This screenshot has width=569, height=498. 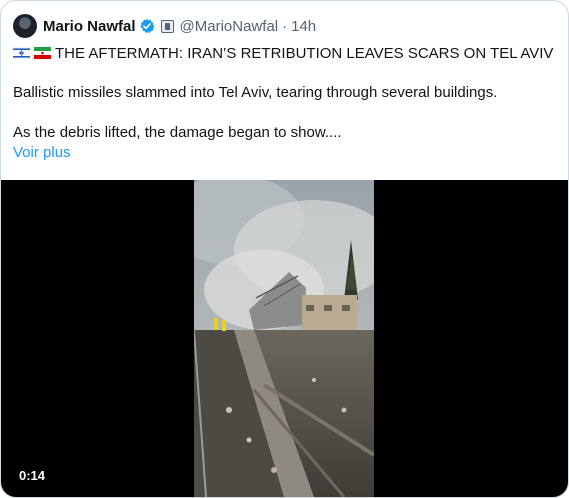 I want to click on israel-flag-icon, so click(x=21, y=53).